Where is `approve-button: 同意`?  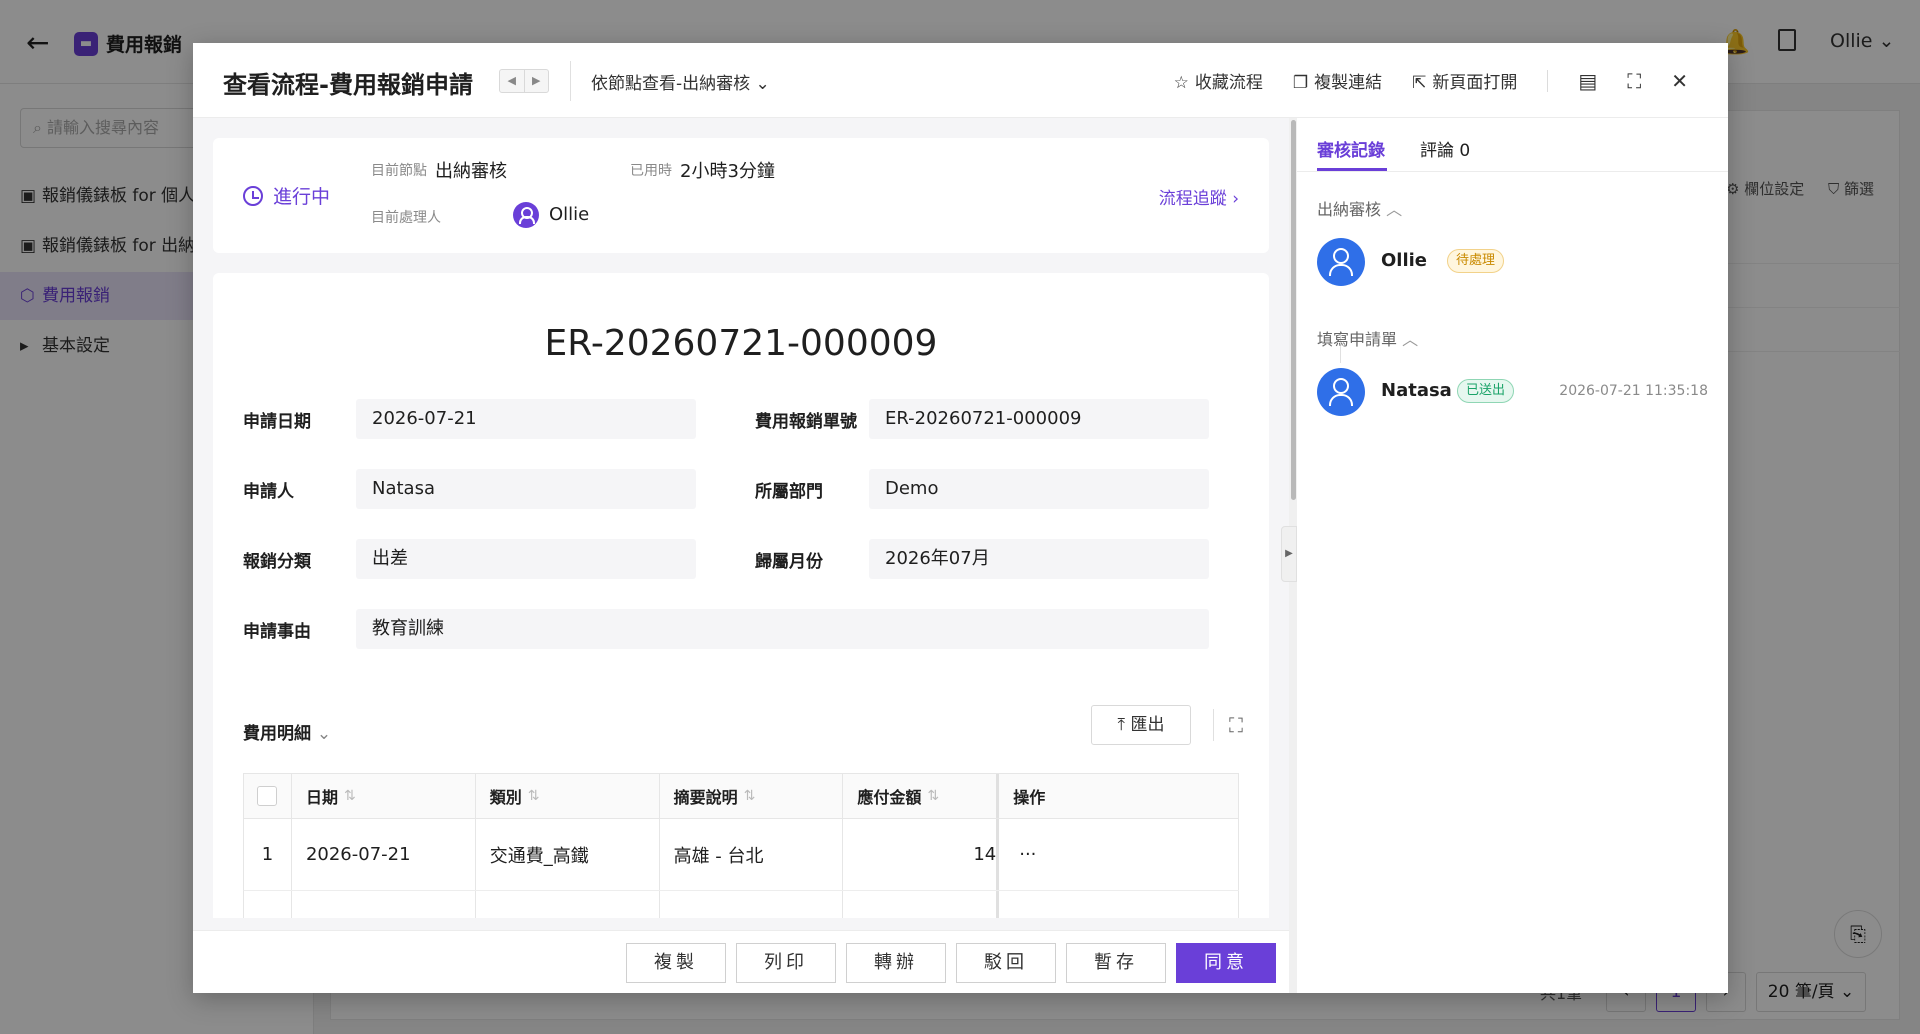
approve-button: 同意 is located at coordinates (1226, 963).